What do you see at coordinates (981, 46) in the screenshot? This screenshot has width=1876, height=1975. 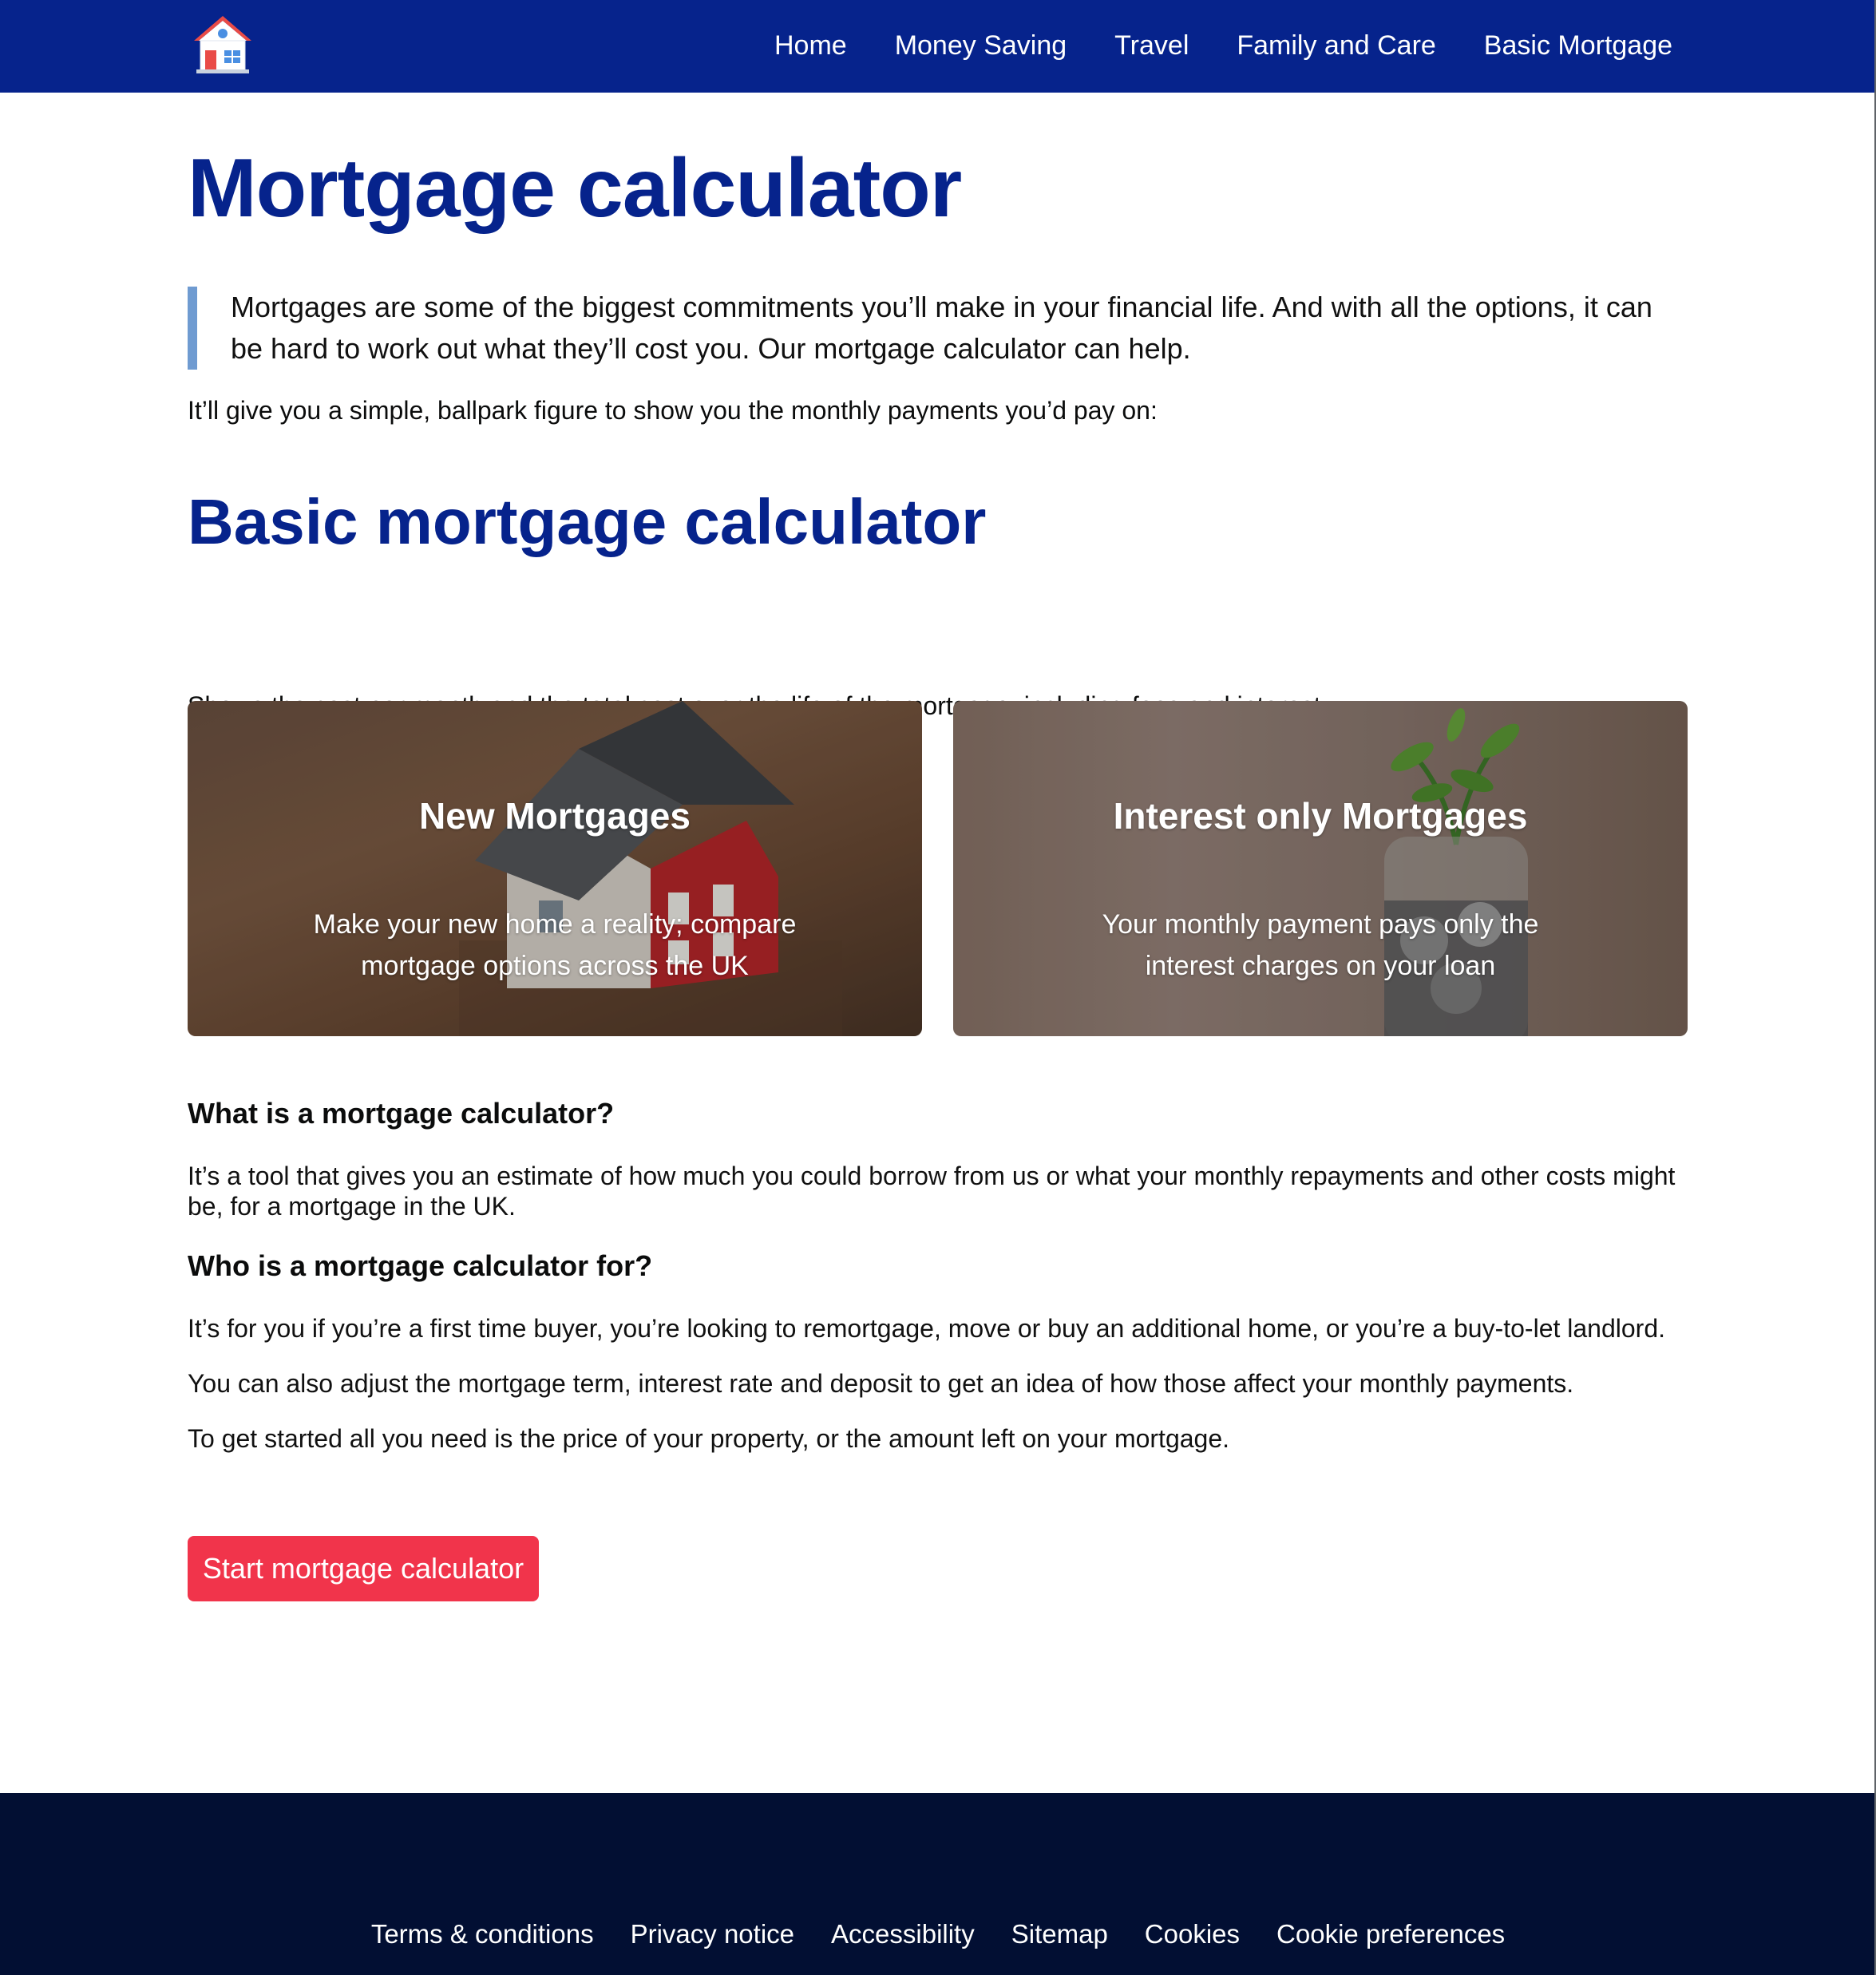 I see `nav-money-saving: Money Saving` at bounding box center [981, 46].